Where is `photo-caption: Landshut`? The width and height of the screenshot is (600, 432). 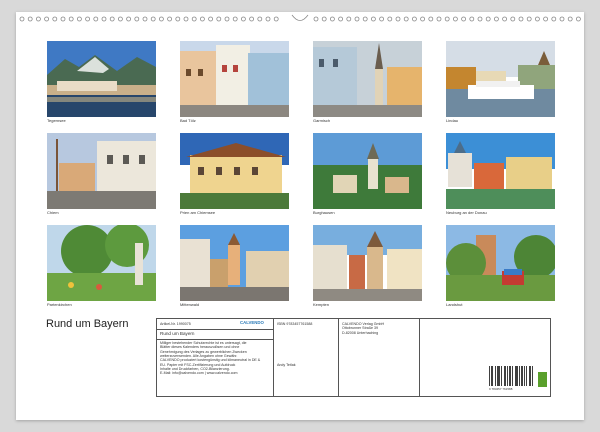 photo-caption: Landshut is located at coordinates (454, 304).